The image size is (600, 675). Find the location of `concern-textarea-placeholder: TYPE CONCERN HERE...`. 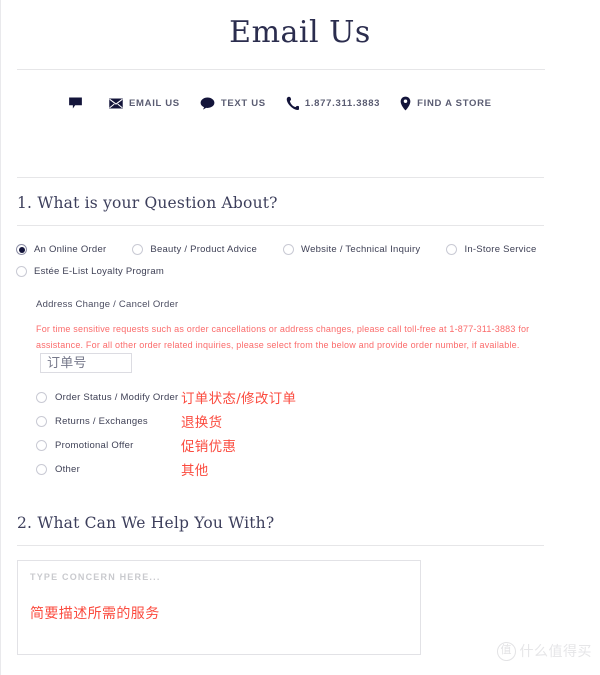

concern-textarea-placeholder: TYPE CONCERN HERE... is located at coordinates (95, 577).